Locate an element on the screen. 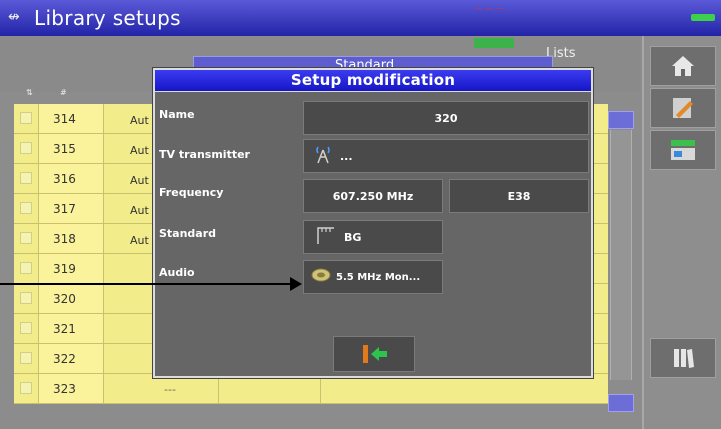  title-bar: ↮ Library setups — — — is located at coordinates (360, 18).